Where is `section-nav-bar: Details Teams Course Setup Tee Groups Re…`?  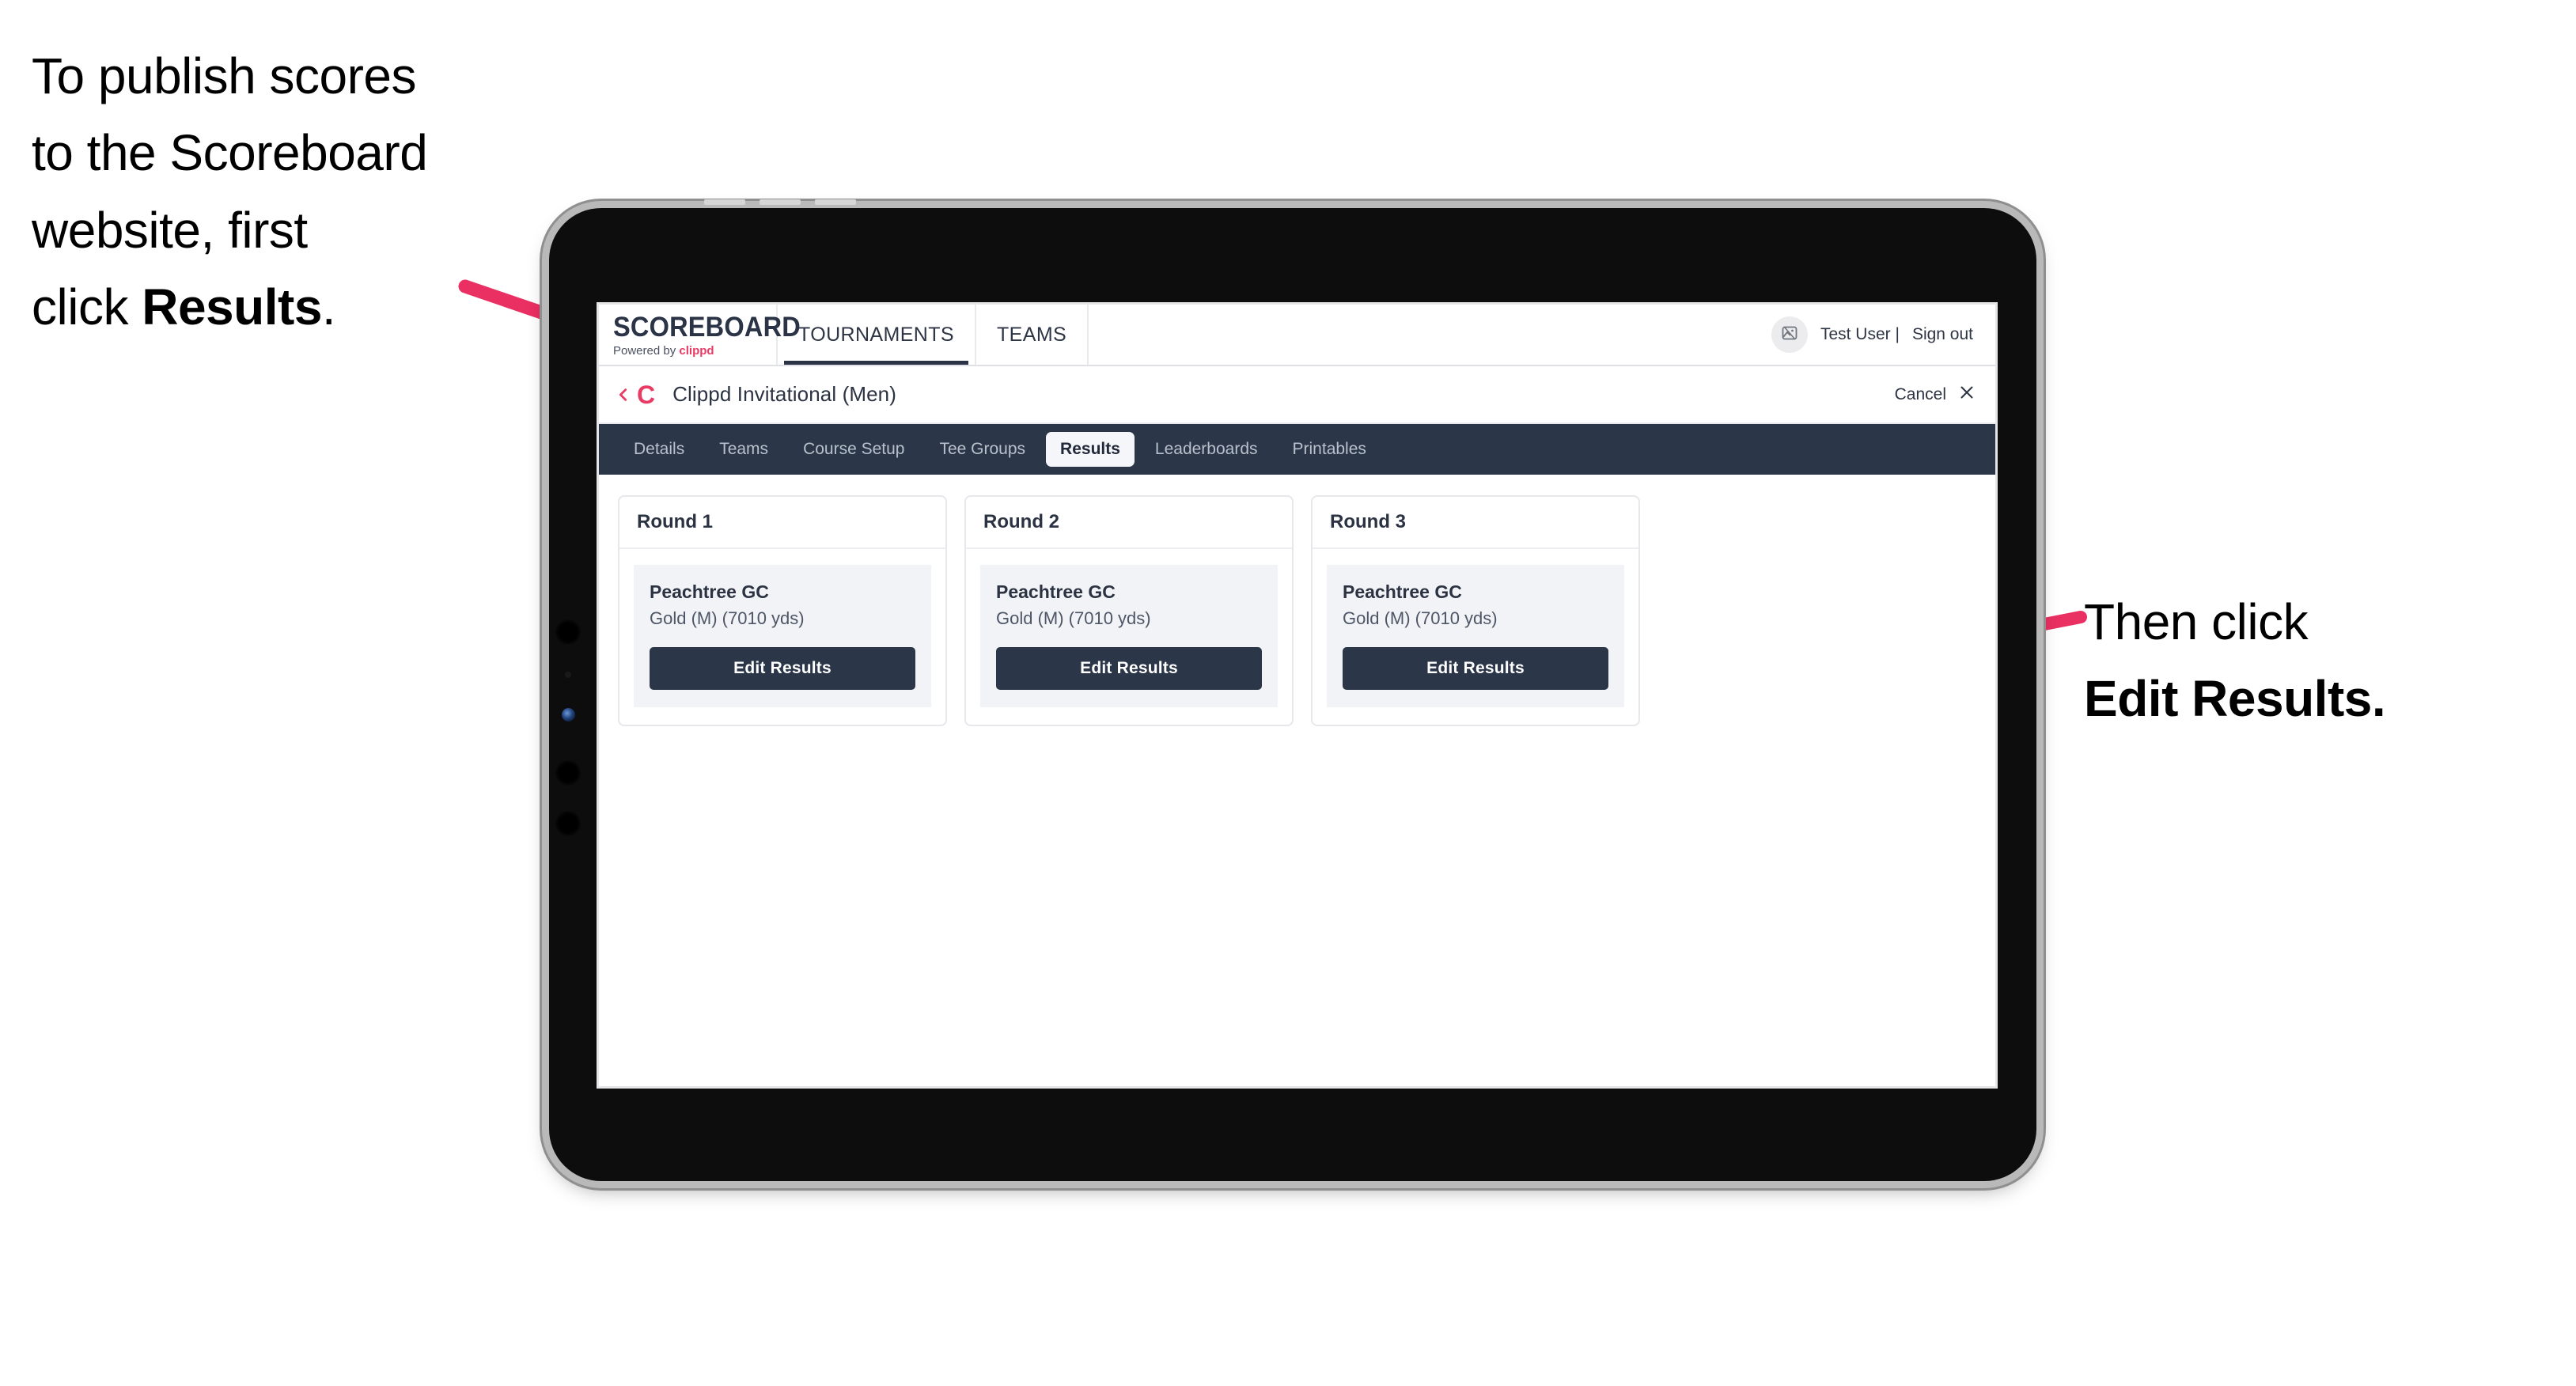 section-nav-bar: Details Teams Course Setup Tee Groups Re… is located at coordinates (1297, 450).